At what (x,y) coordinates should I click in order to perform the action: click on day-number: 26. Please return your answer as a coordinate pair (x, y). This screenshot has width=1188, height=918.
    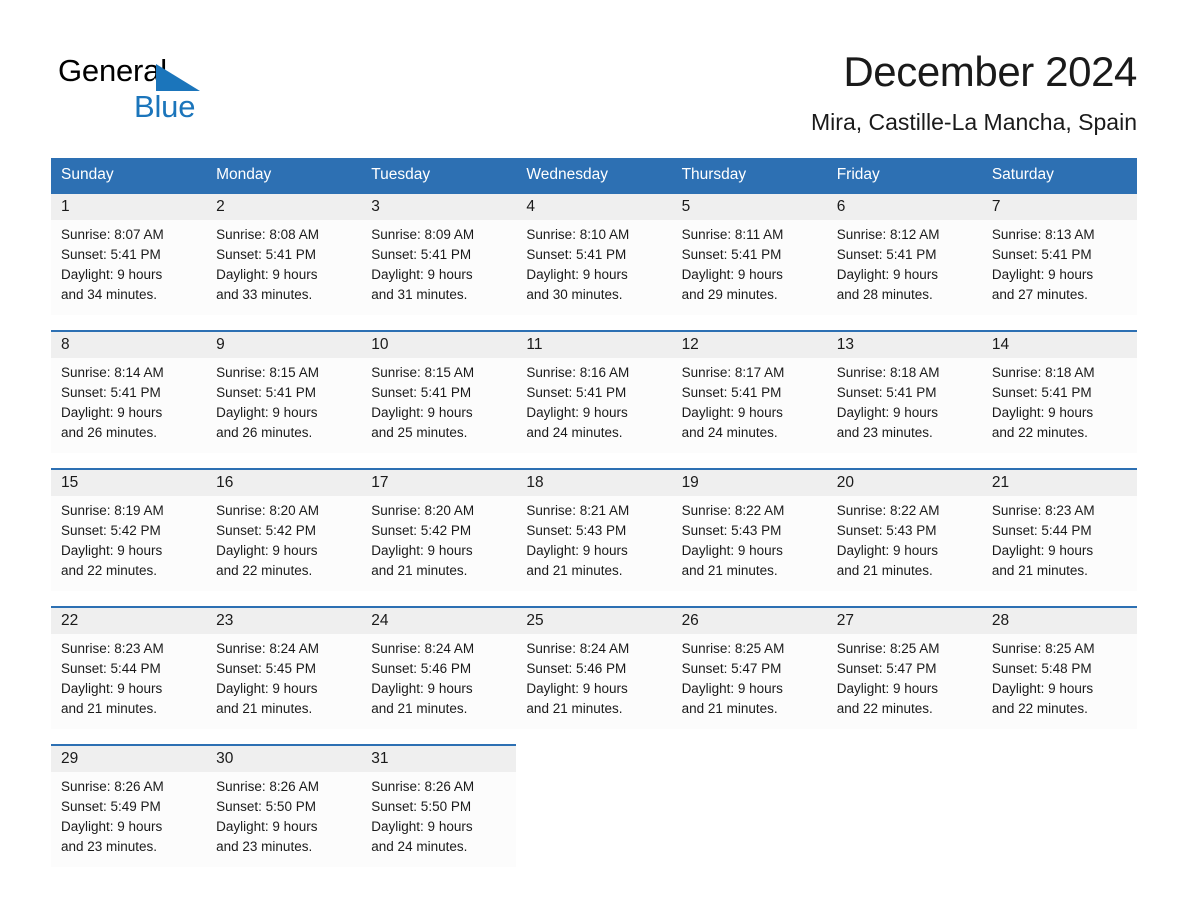
    Looking at the image, I should click on (749, 620).